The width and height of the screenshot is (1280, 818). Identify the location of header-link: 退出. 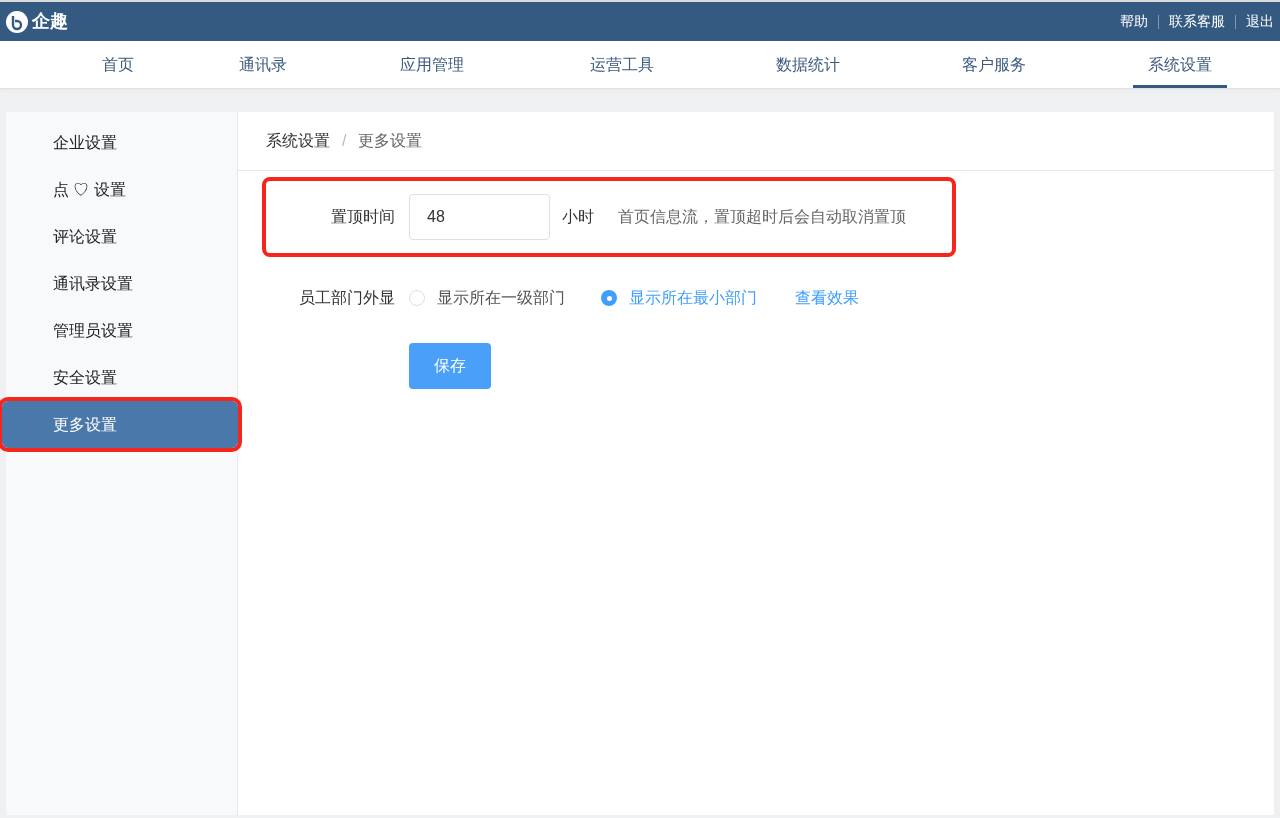
(1260, 21).